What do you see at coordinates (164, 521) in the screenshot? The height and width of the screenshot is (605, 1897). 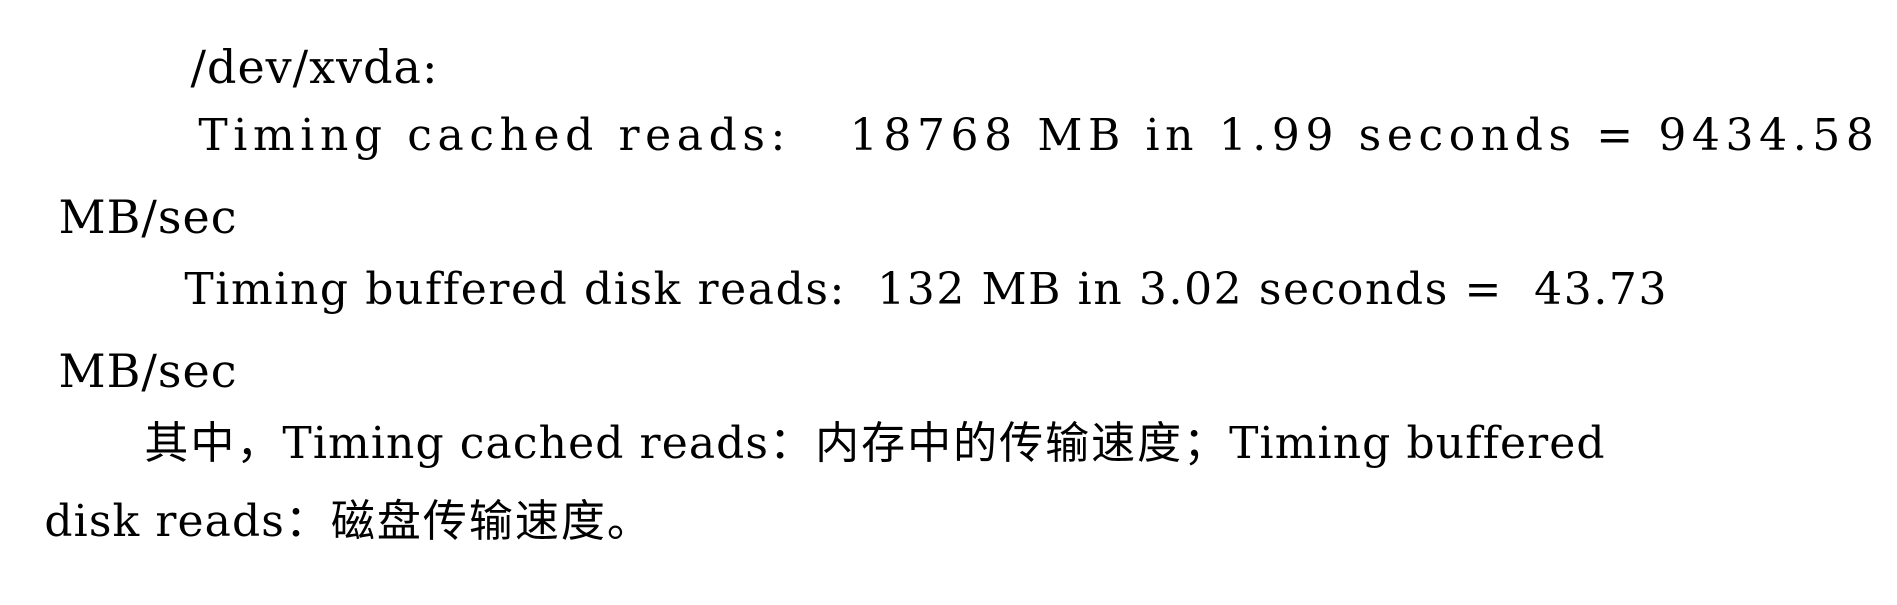 I see `explanation-term-two-tail: disk reads` at bounding box center [164, 521].